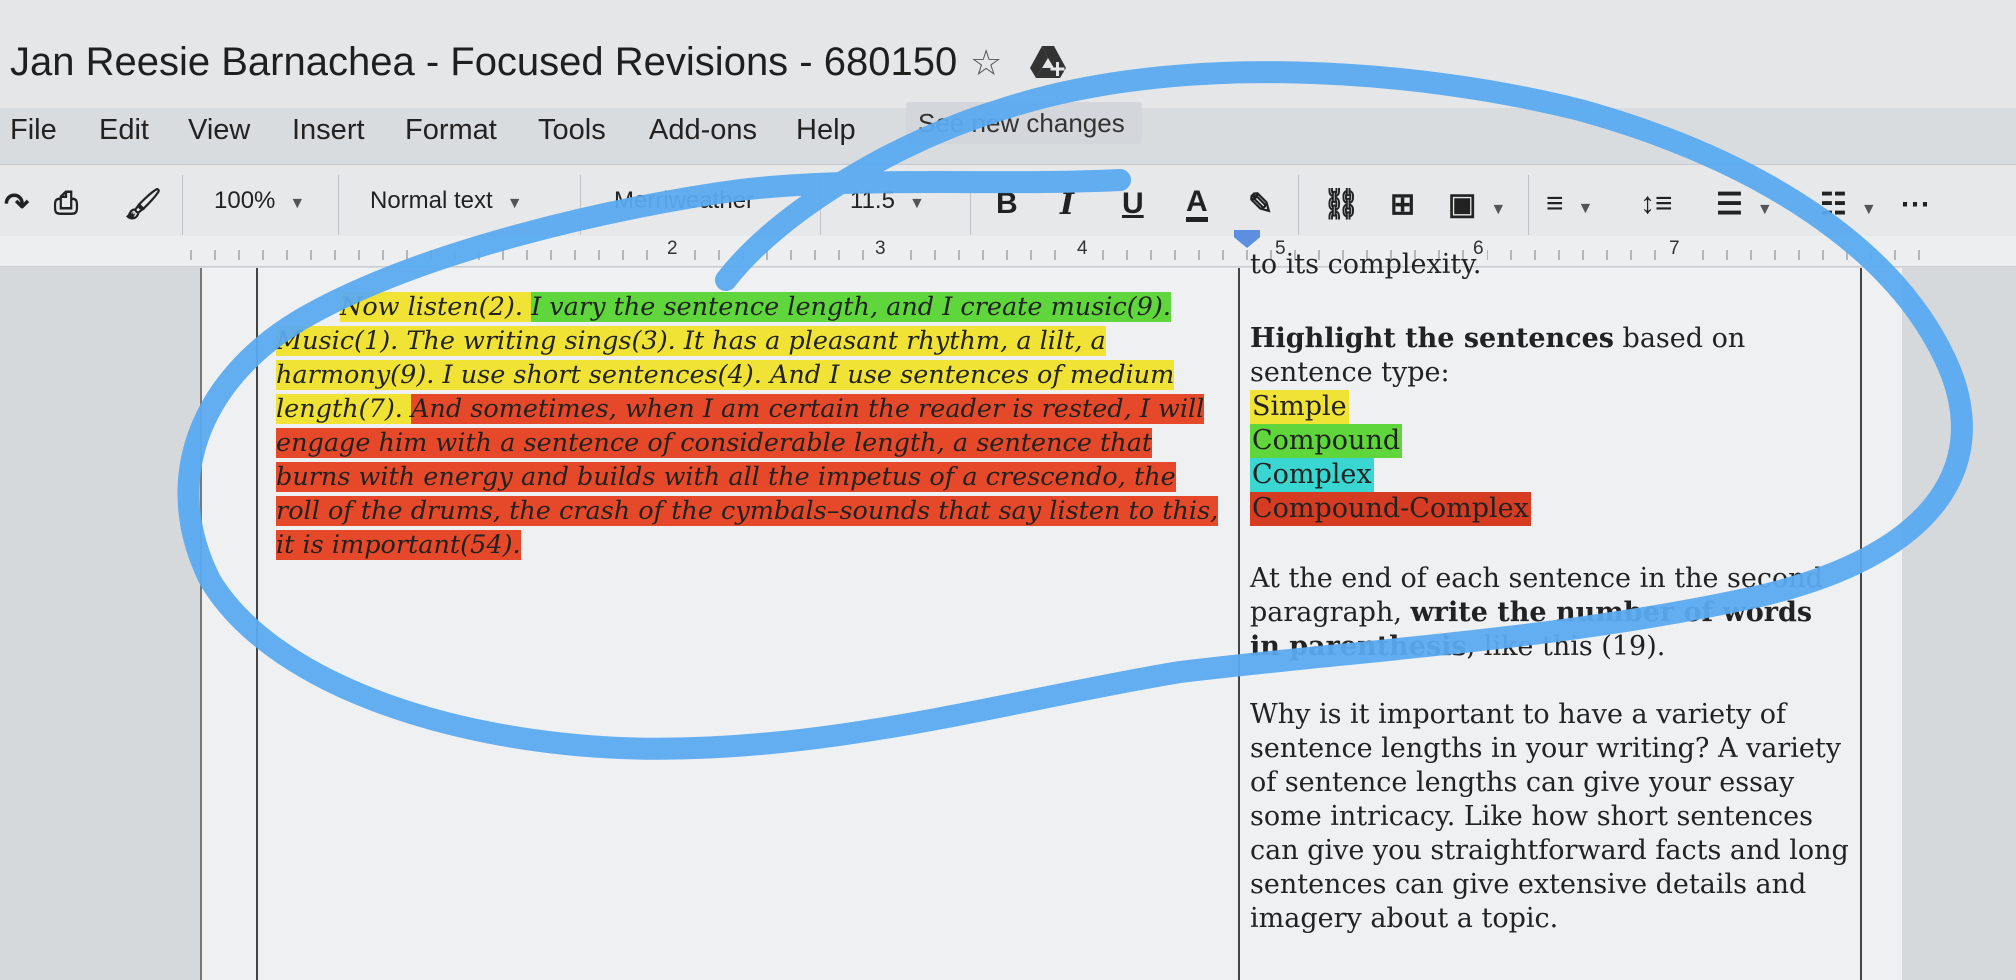  I want to click on legend-compound: Compound, so click(1326, 441).